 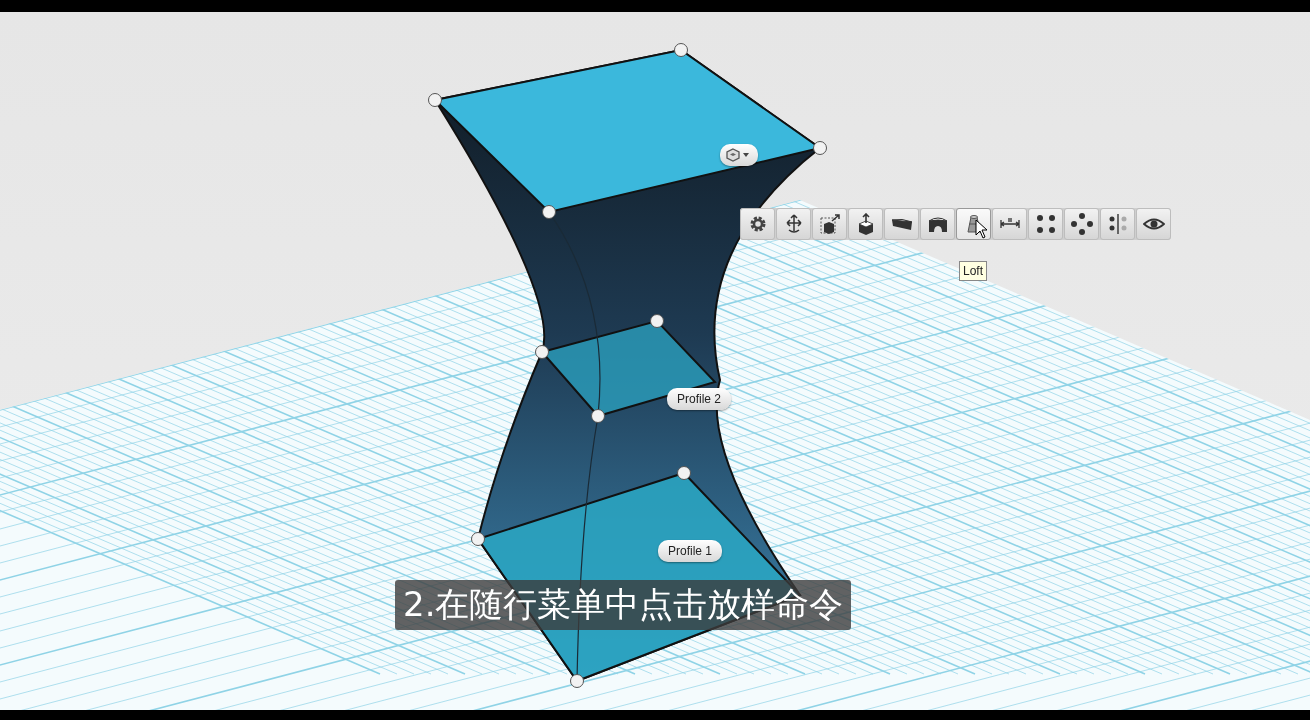 I want to click on tooltip: Loft, so click(x=973, y=271).